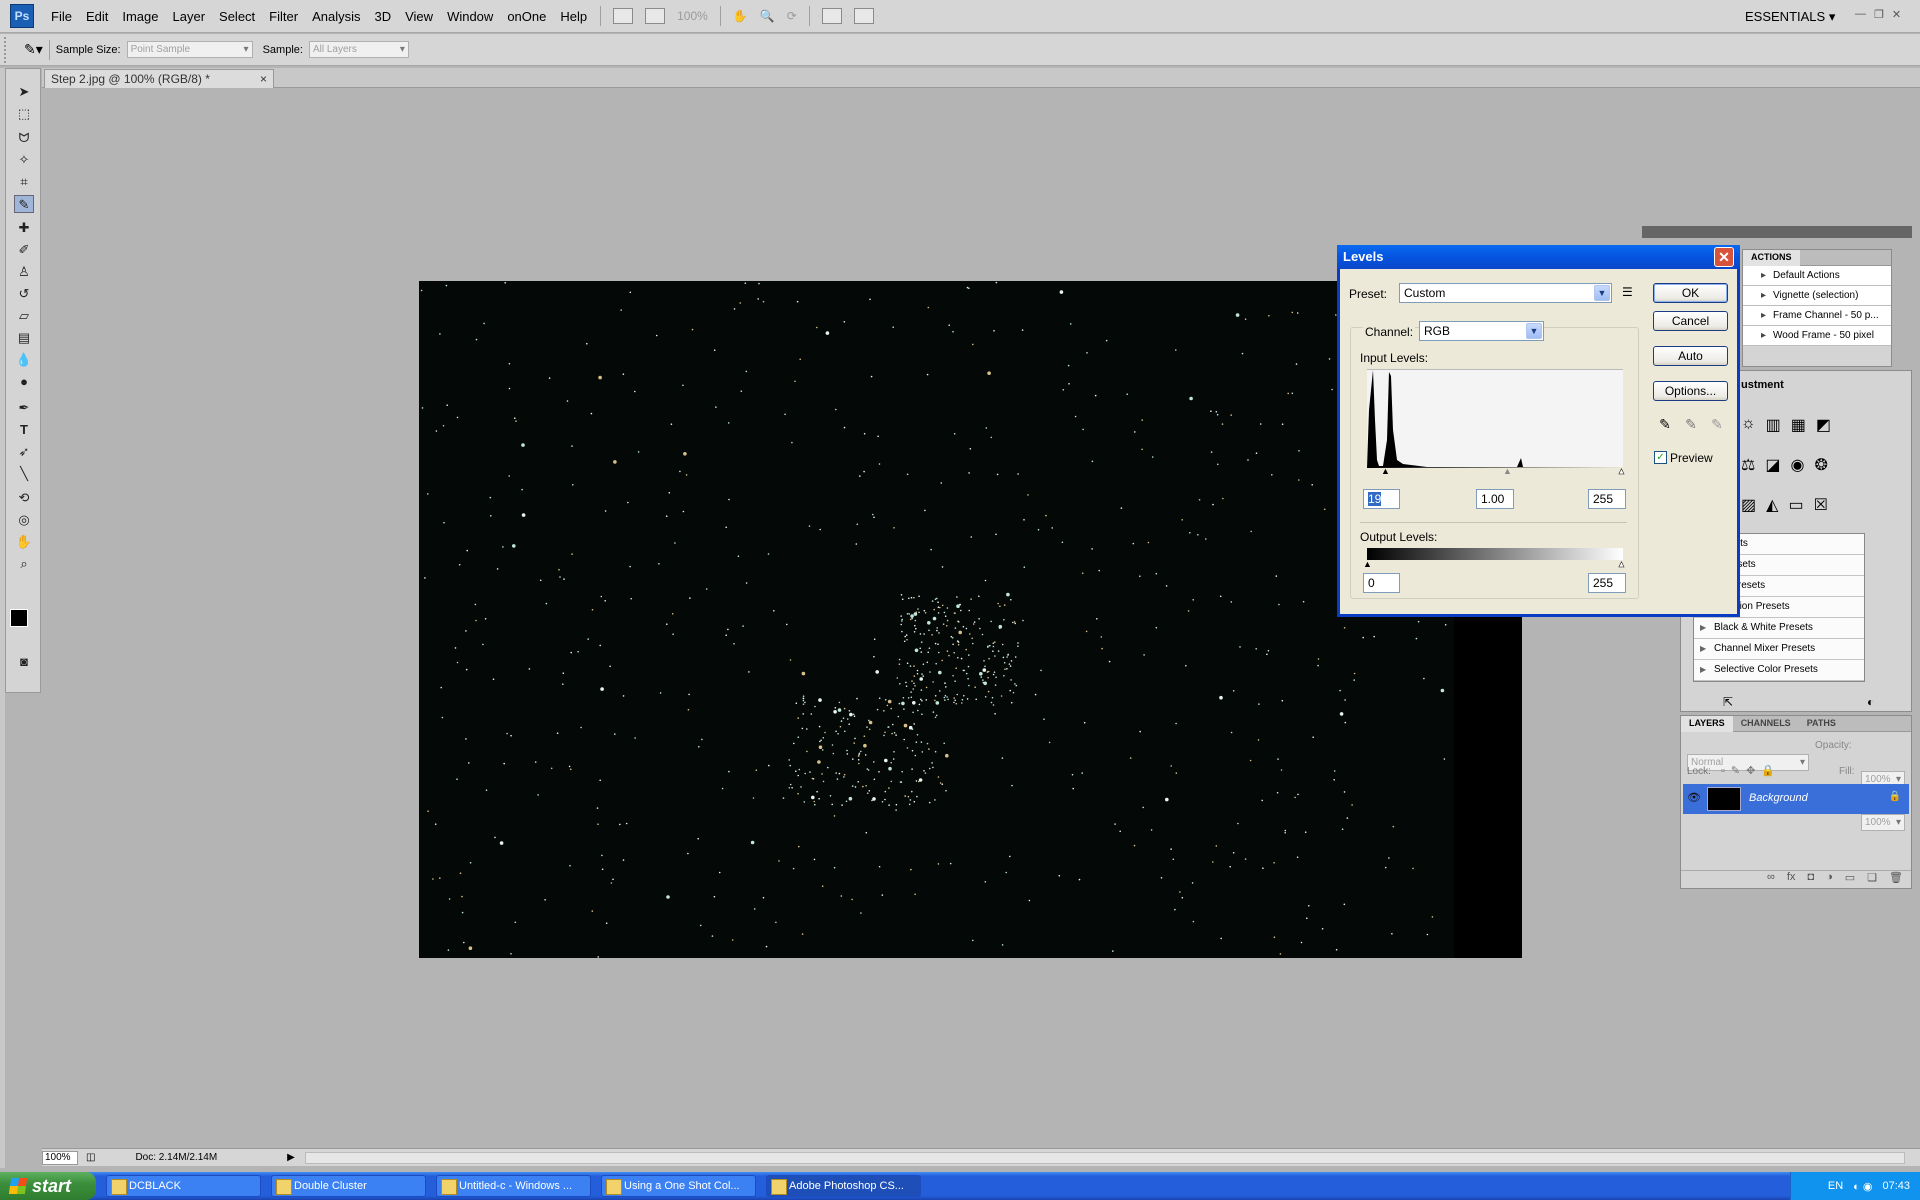 This screenshot has width=1920, height=1200. What do you see at coordinates (1862, 1186) in the screenshot?
I see `tray-icons: ◐ ◉` at bounding box center [1862, 1186].